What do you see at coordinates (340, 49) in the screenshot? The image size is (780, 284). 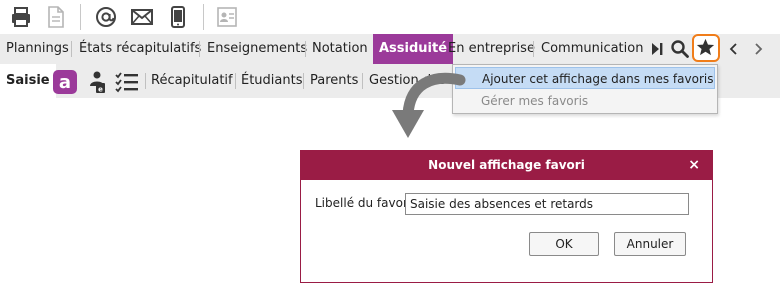 I see `tab-notation: Notation` at bounding box center [340, 49].